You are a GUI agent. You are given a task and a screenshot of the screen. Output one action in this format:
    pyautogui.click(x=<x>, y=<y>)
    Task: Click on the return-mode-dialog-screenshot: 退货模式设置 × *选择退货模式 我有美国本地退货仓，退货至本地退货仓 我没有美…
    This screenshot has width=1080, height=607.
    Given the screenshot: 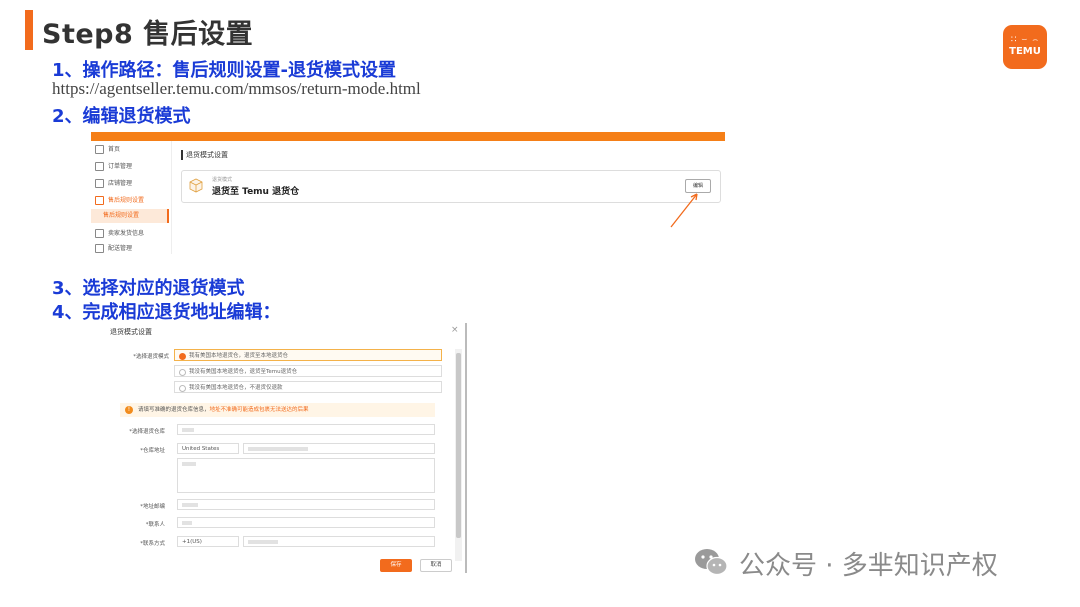 What is the action you would take?
    pyautogui.click(x=287, y=449)
    